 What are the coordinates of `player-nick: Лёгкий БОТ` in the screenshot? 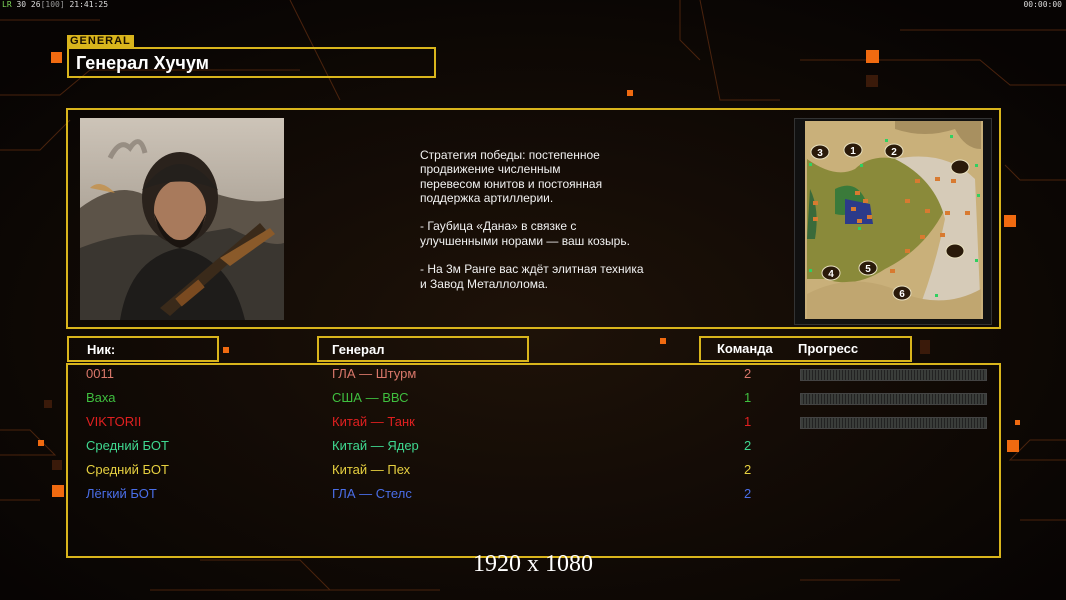 It's located at (121, 493).